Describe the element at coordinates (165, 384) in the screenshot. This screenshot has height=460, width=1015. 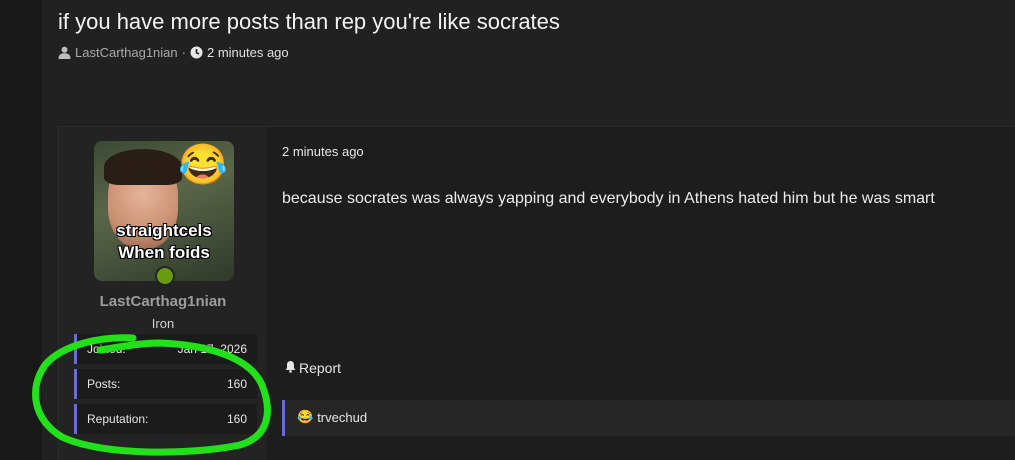
I see `stat-posts: Posts: 160` at that location.